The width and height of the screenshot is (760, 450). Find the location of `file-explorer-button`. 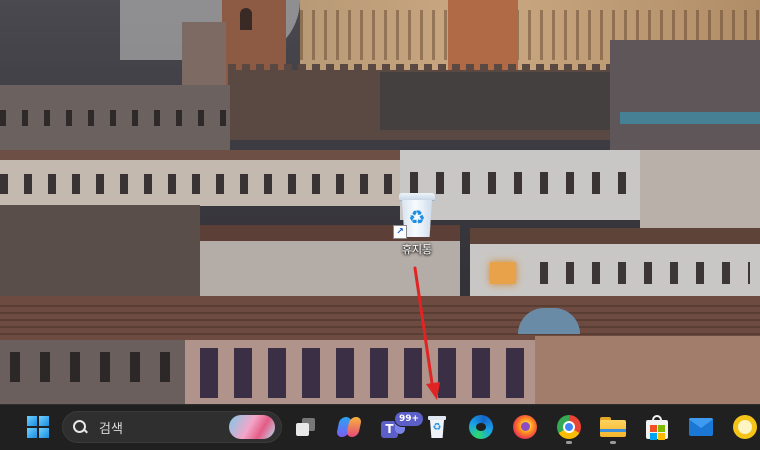

file-explorer-button is located at coordinates (613, 427).